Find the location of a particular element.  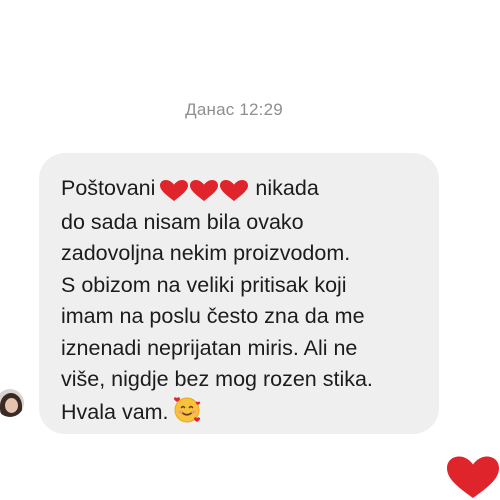

message-line: zadovoljna nekim proizvodom. is located at coordinates (206, 253).